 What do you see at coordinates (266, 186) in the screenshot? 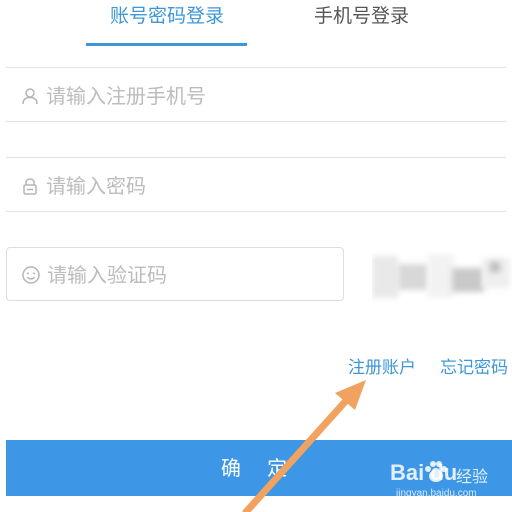
I see `password-input` at bounding box center [266, 186].